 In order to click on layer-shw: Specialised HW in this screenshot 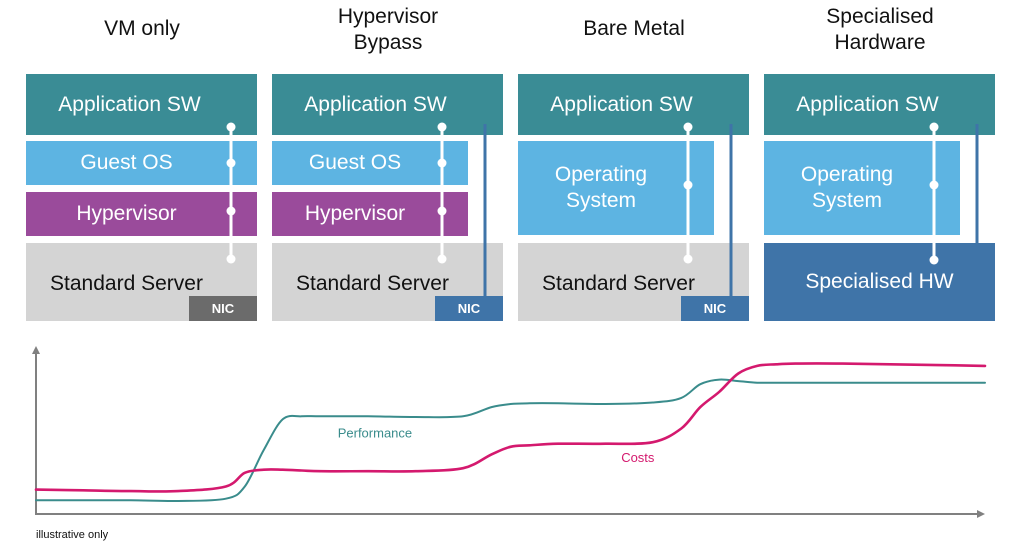, I will do `click(879, 282)`.